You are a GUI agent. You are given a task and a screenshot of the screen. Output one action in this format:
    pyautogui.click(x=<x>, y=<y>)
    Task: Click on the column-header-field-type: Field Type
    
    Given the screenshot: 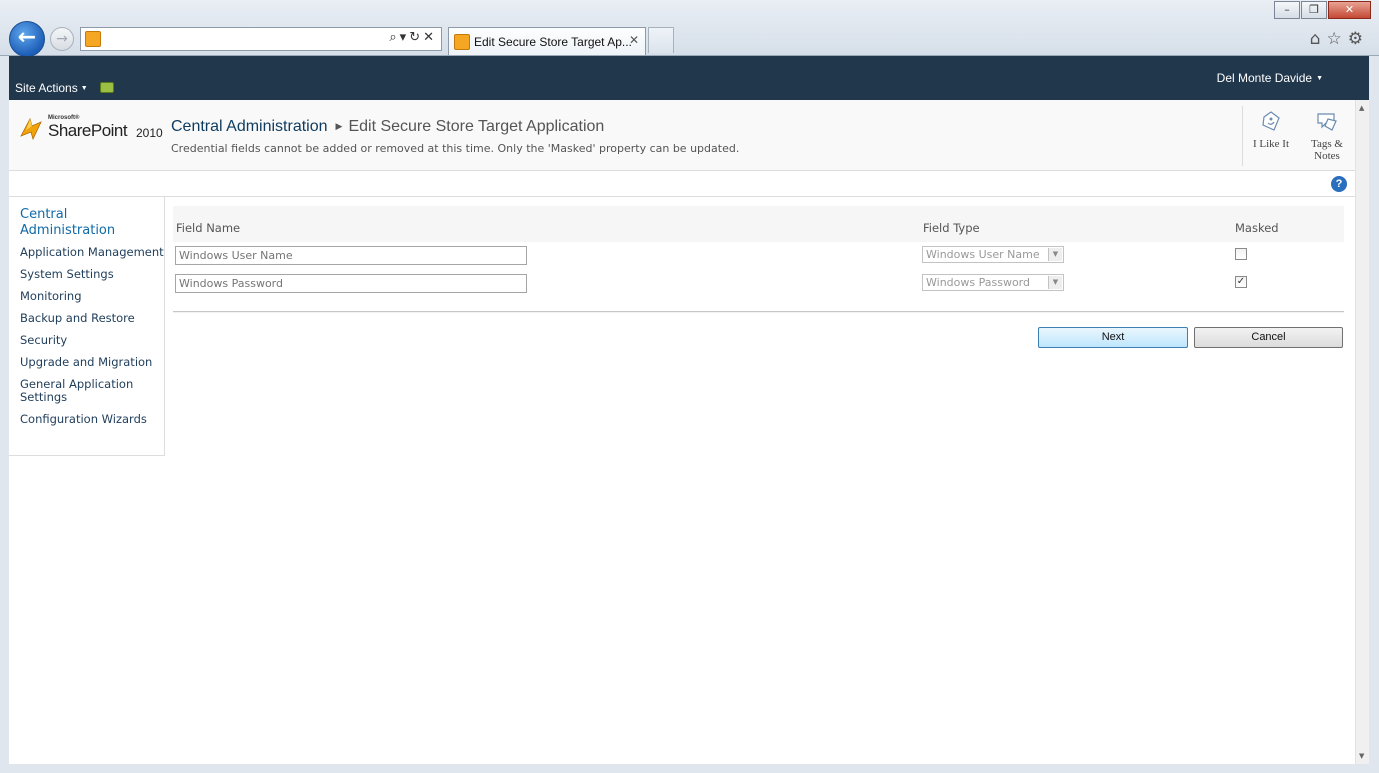 What is the action you would take?
    pyautogui.click(x=951, y=228)
    